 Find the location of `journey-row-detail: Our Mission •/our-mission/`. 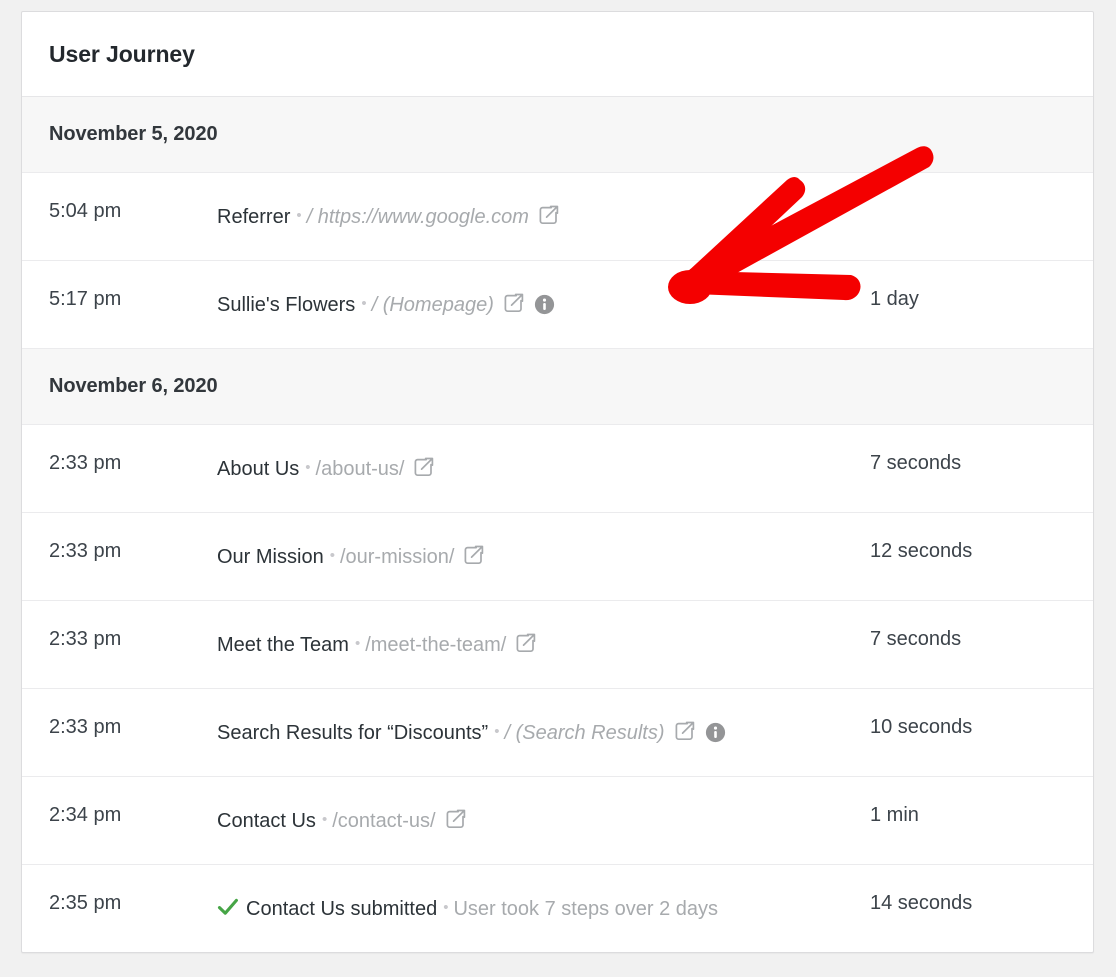

journey-row-detail: Our Mission •/our-mission/ is located at coordinates (543, 556).